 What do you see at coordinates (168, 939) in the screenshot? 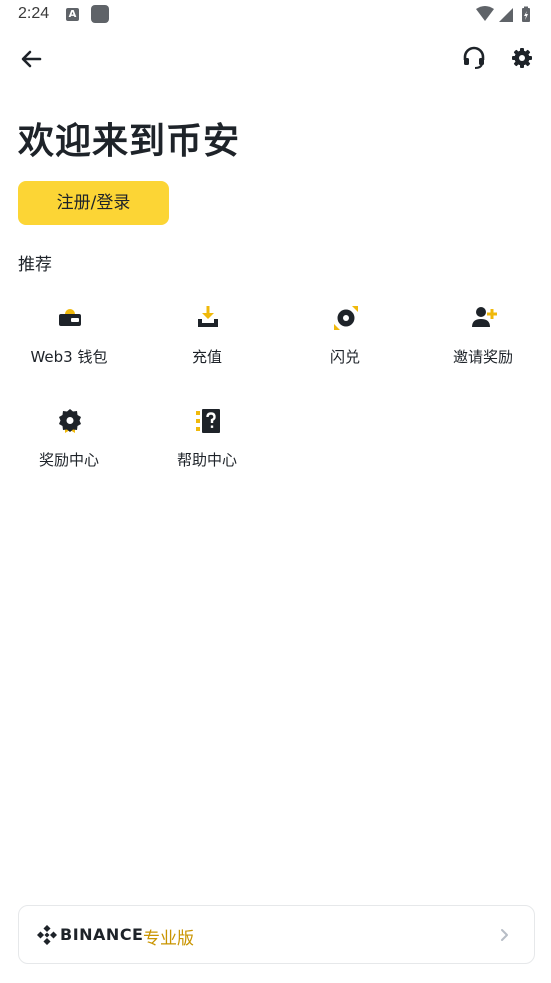
I see `pro-edition-label: 专业版` at bounding box center [168, 939].